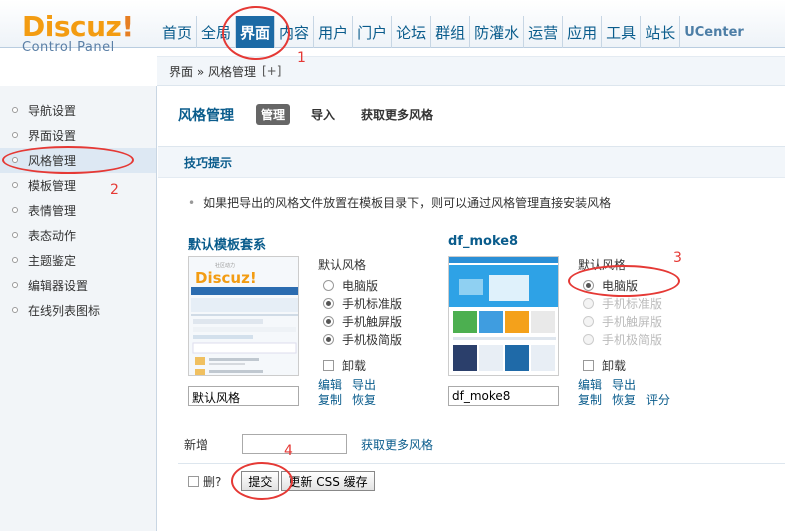 The image size is (785, 531). I want to click on tab-manage: 管理, so click(273, 114).